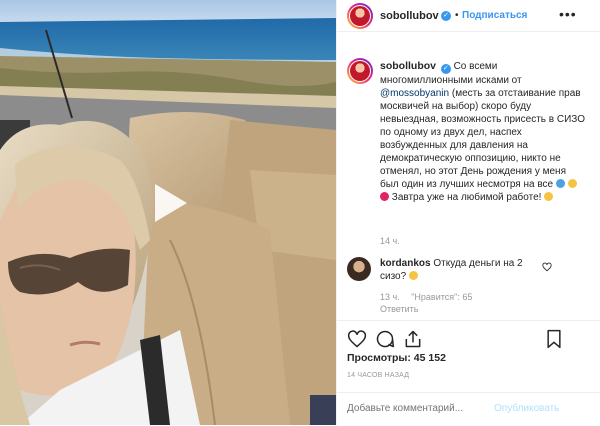  I want to click on post-header: sobollubov ✓ • Подписаться •••, so click(468, 16).